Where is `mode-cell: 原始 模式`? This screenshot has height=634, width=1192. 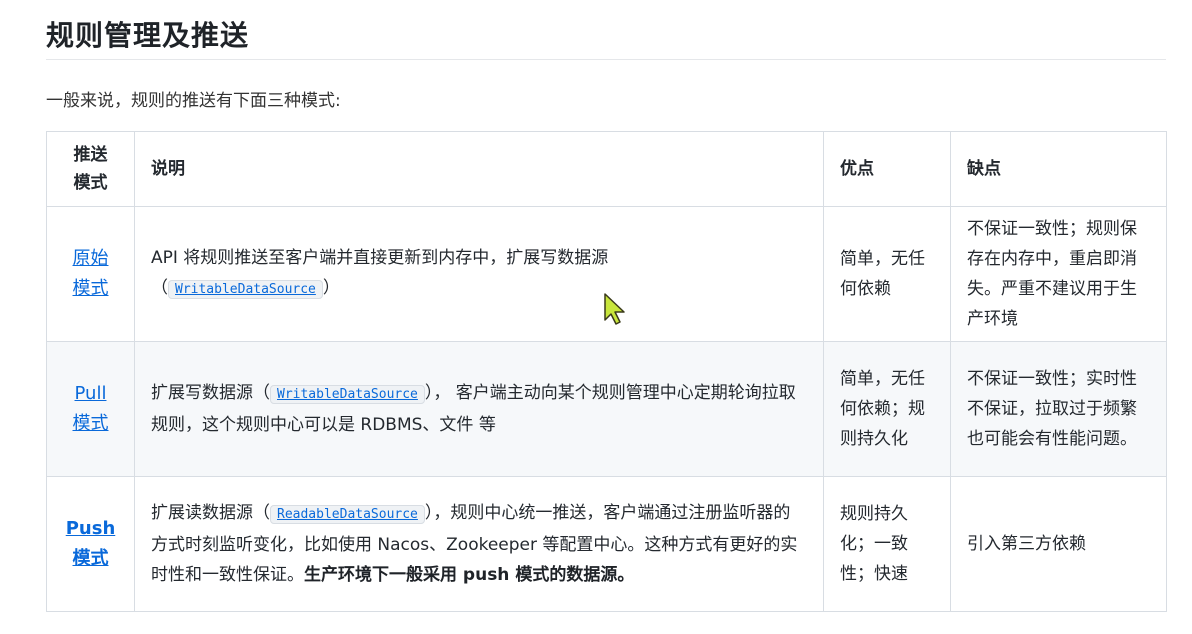
mode-cell: 原始 模式 is located at coordinates (90, 274).